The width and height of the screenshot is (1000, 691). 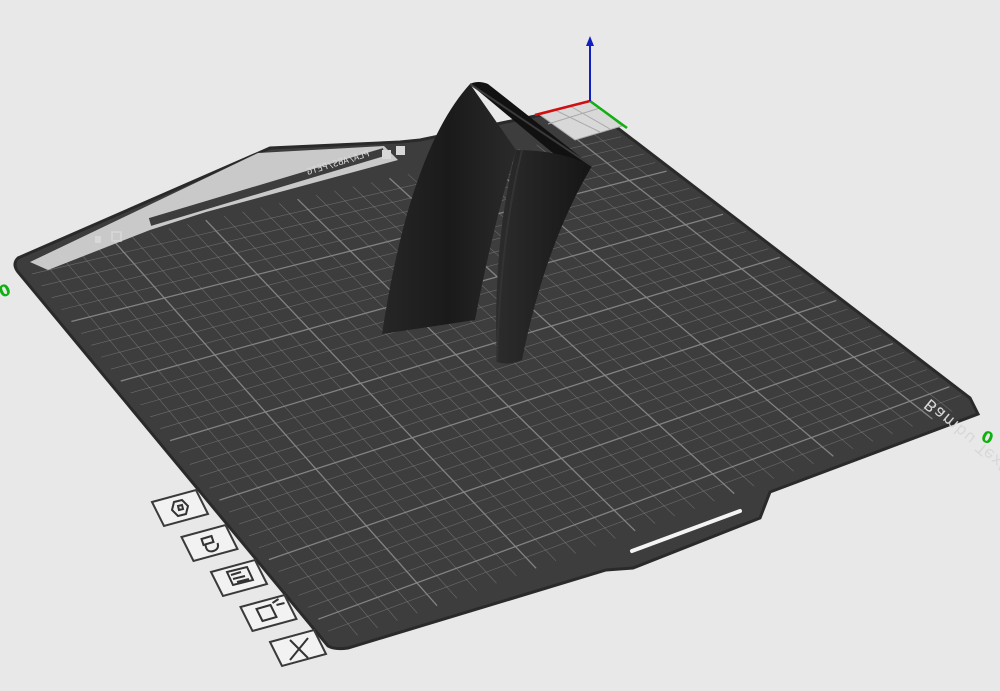 I want to click on plate-toolbar-lock-button: Lock plate, so click(x=209, y=543).